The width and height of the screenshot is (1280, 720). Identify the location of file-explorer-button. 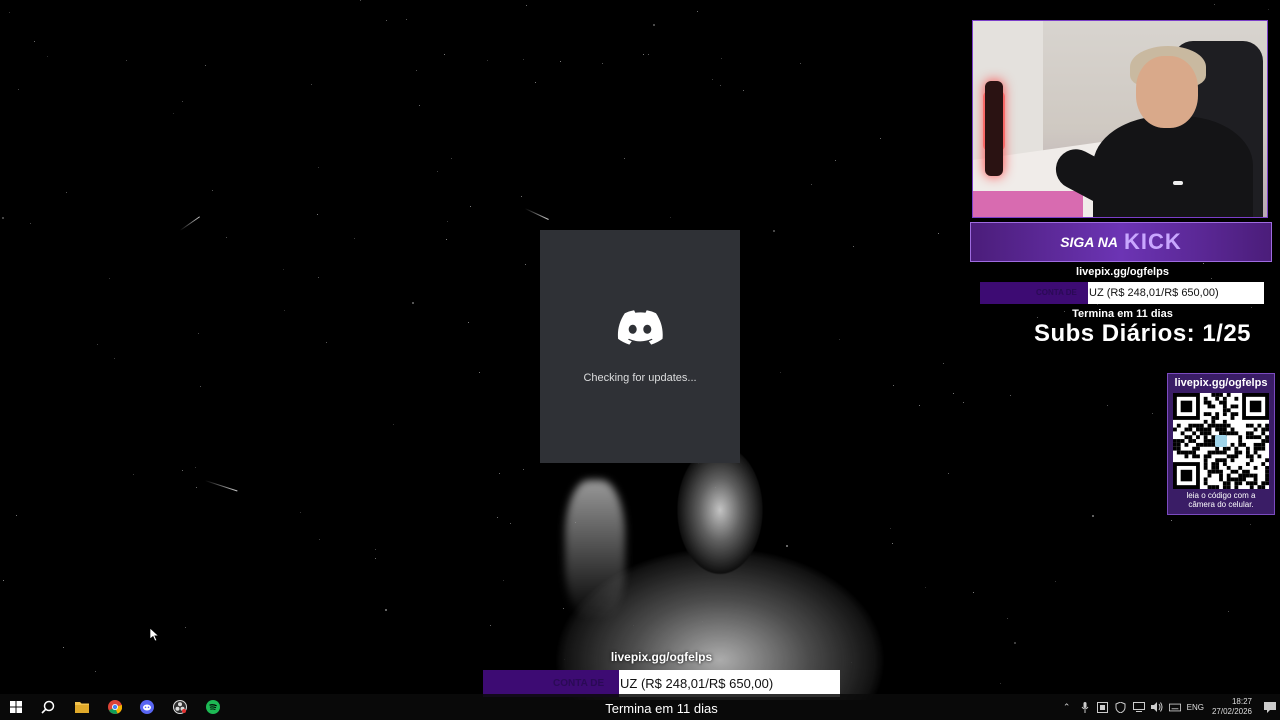
(82, 707).